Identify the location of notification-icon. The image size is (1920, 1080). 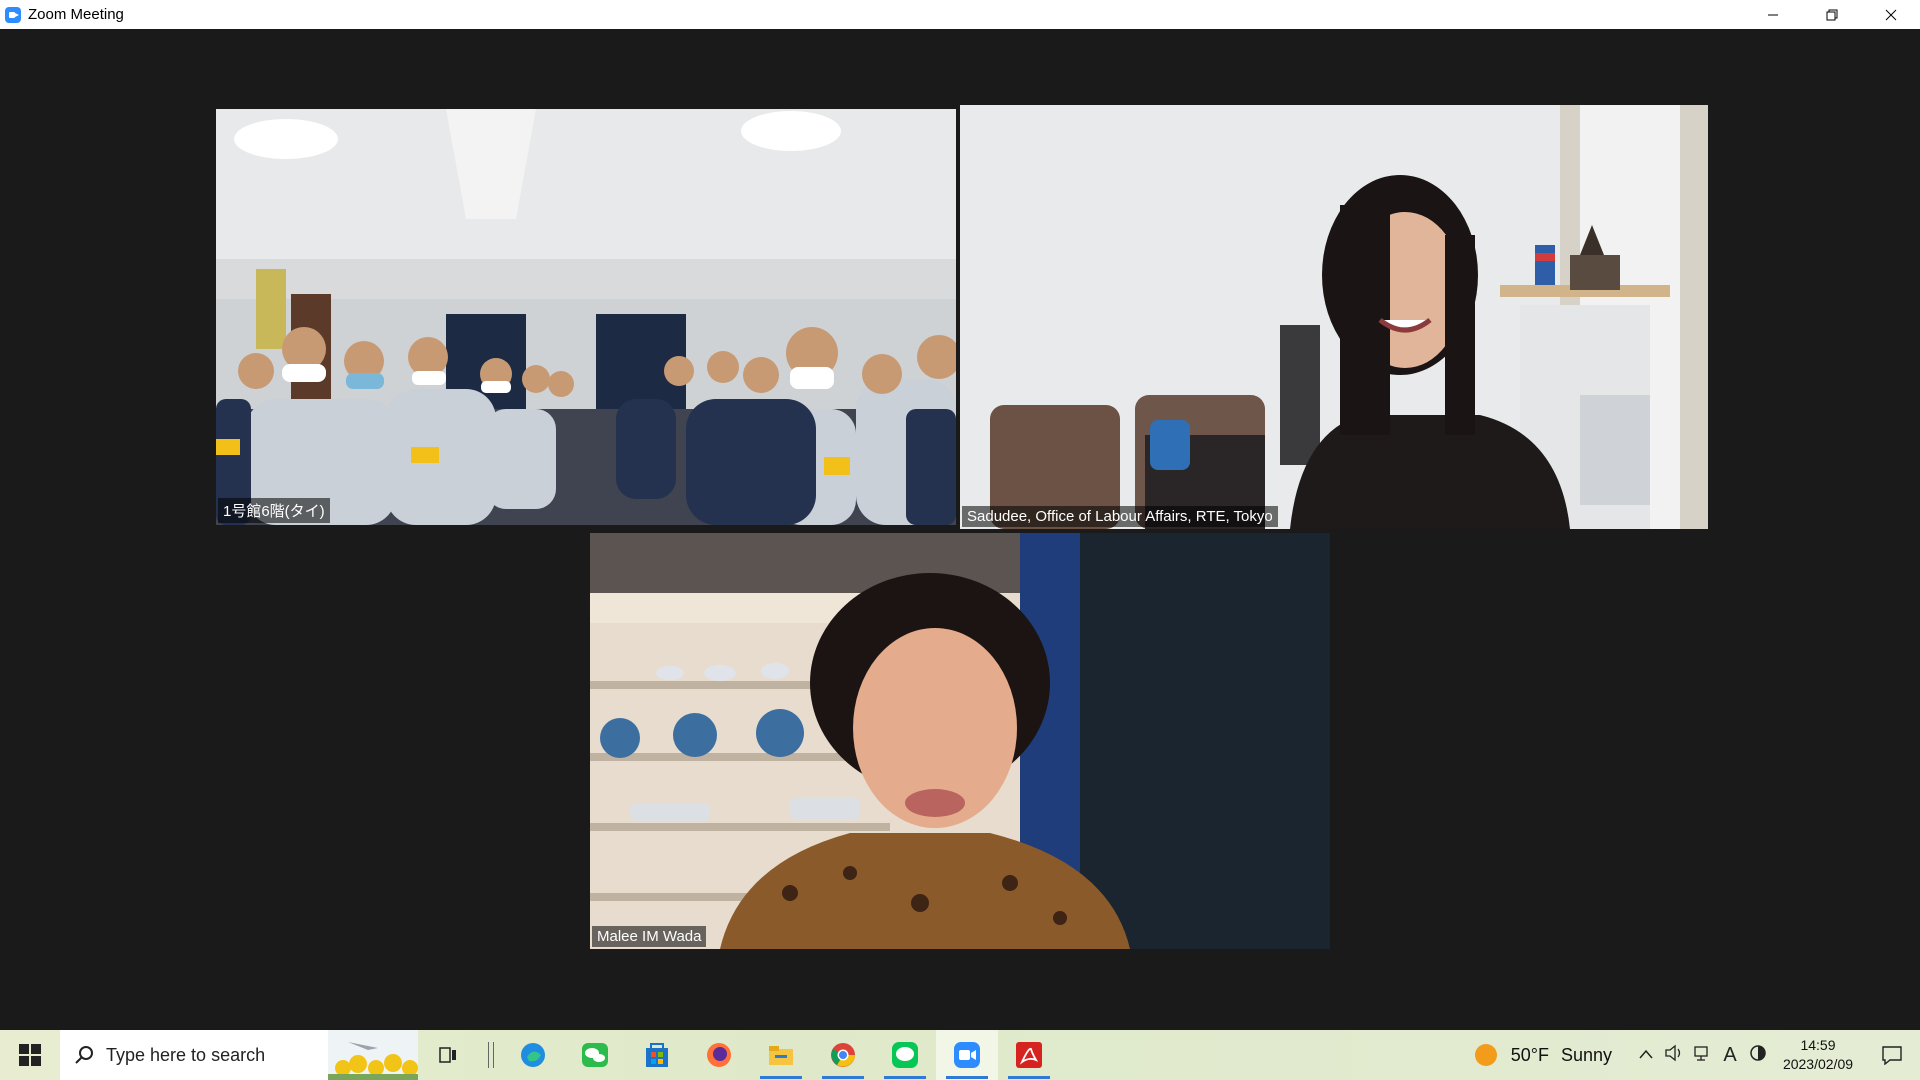
(1892, 1055).